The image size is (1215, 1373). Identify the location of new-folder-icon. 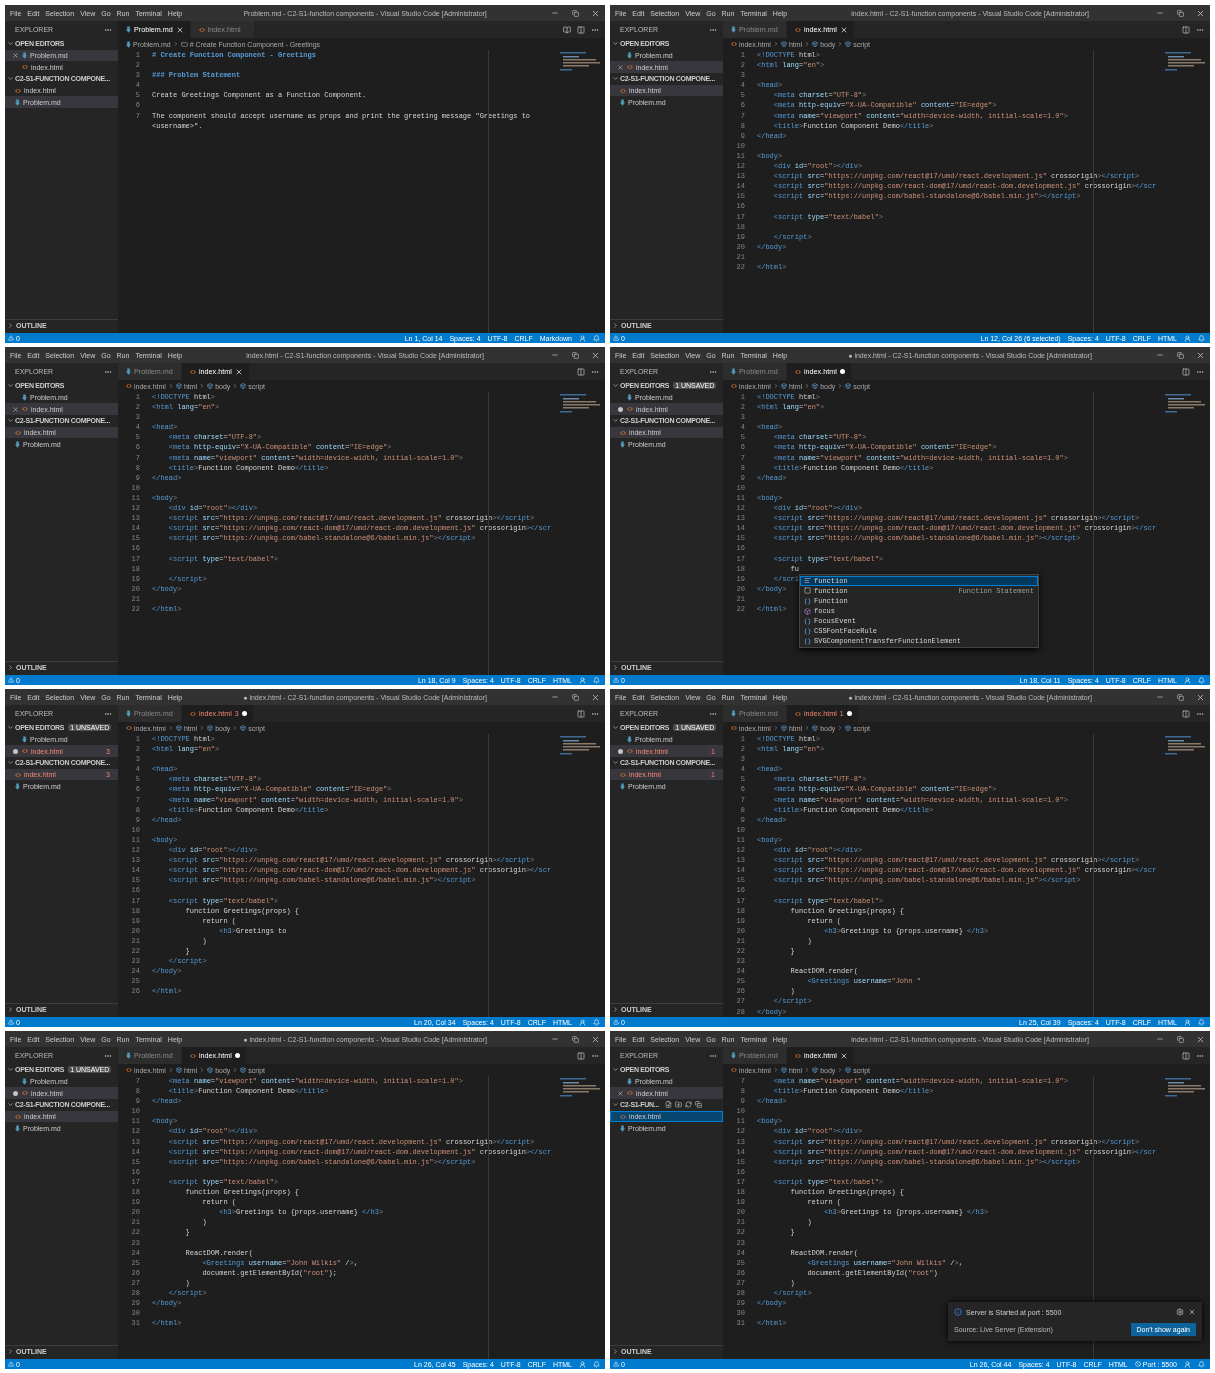
(678, 1105).